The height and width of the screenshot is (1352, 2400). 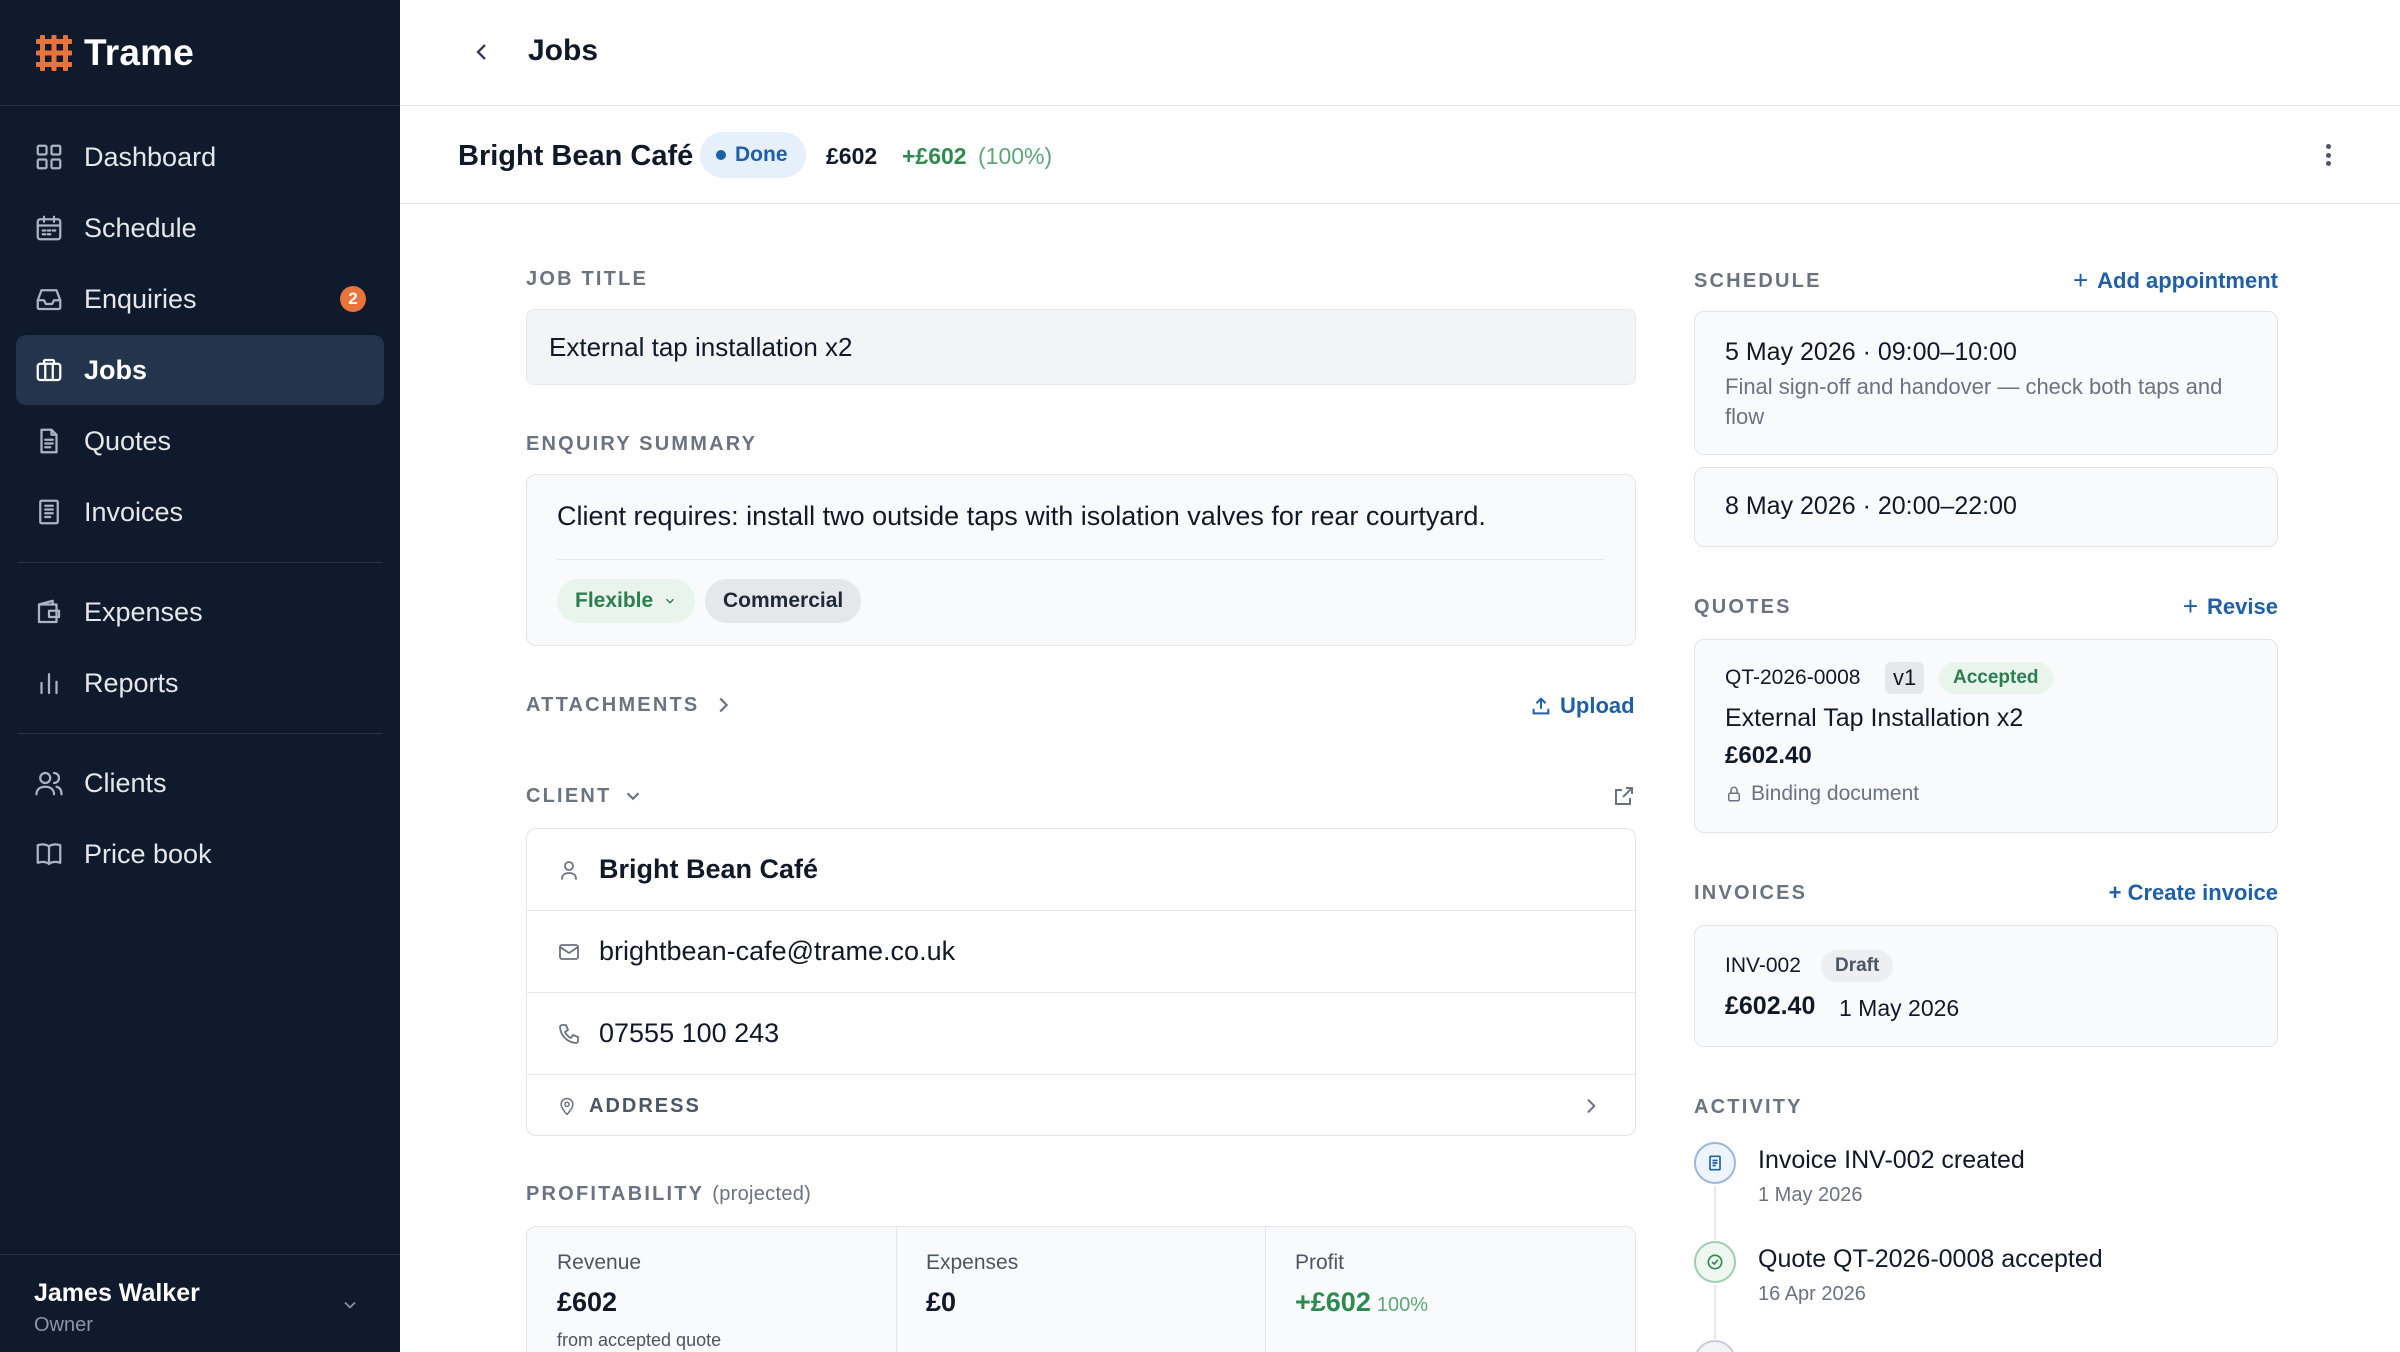 I want to click on document-icon, so click(x=49, y=441).